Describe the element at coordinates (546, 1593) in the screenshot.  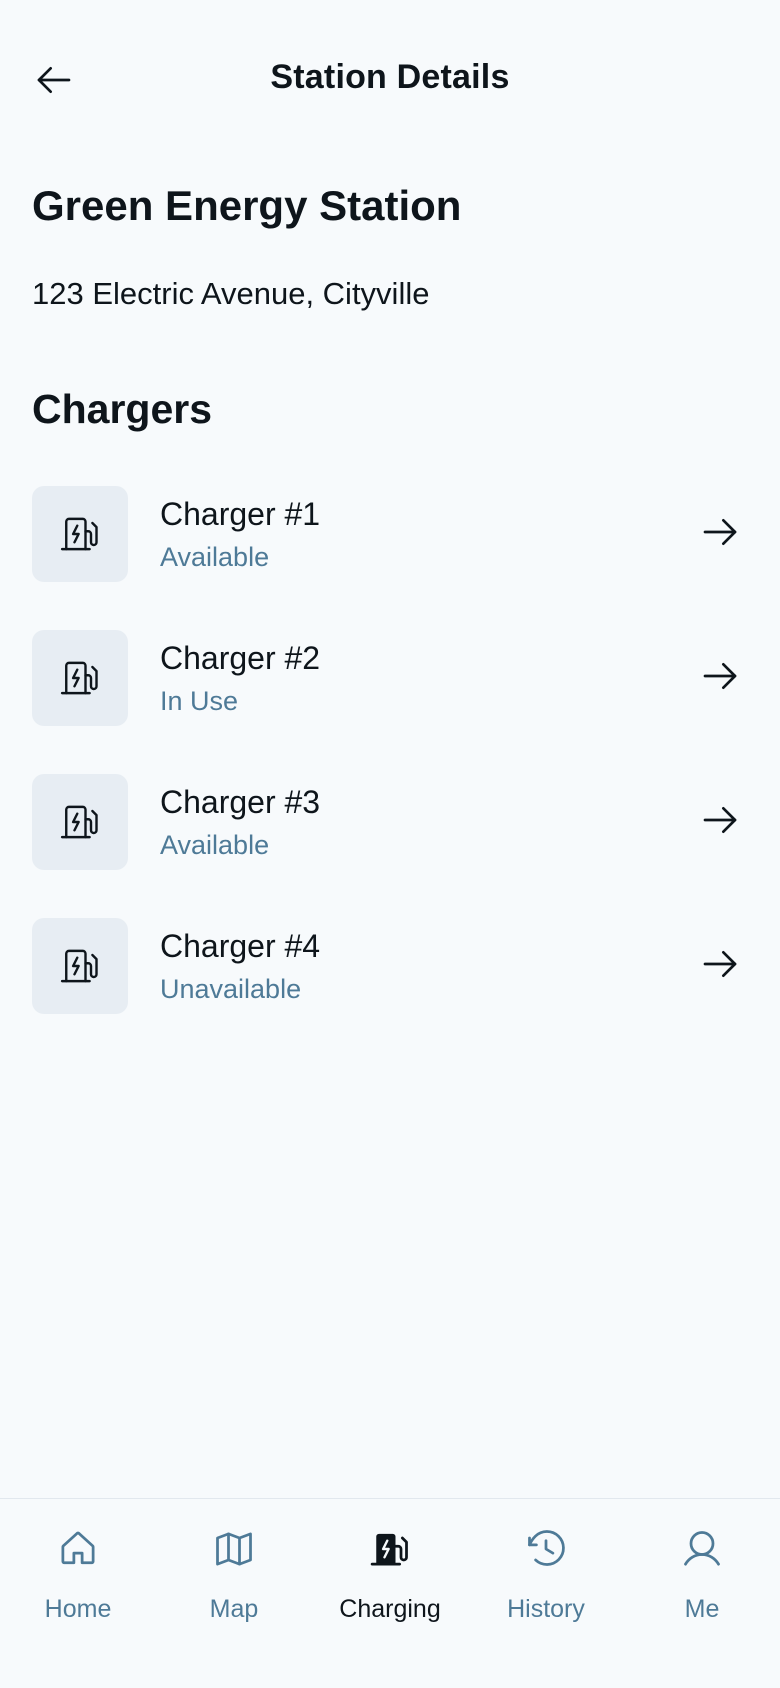
I see `nav-item-history: History` at that location.